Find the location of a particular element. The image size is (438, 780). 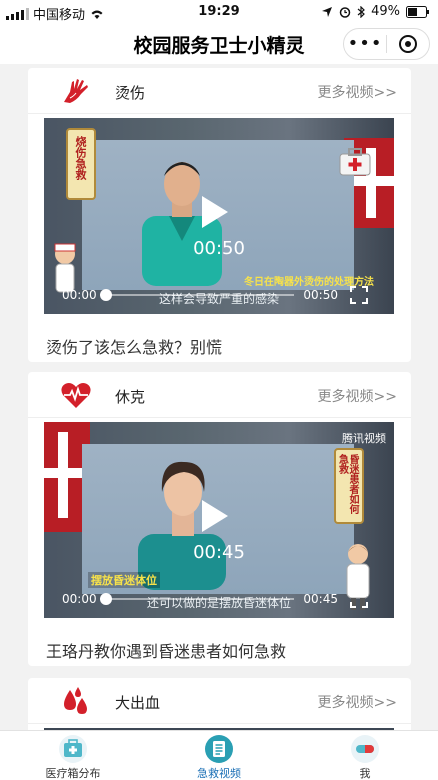

video-duration: 00:45 is located at coordinates (219, 552).